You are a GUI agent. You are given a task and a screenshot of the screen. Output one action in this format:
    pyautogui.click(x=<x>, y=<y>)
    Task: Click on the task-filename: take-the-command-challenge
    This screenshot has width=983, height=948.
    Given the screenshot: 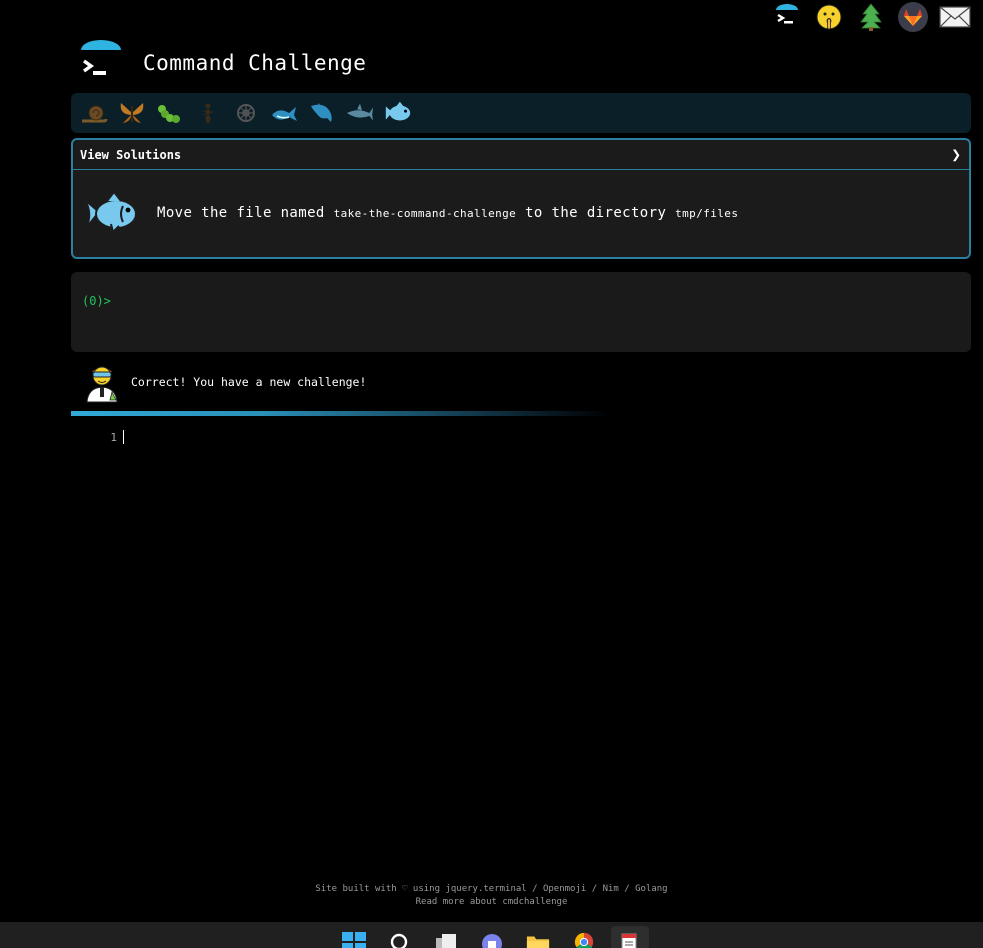 What is the action you would take?
    pyautogui.click(x=425, y=213)
    